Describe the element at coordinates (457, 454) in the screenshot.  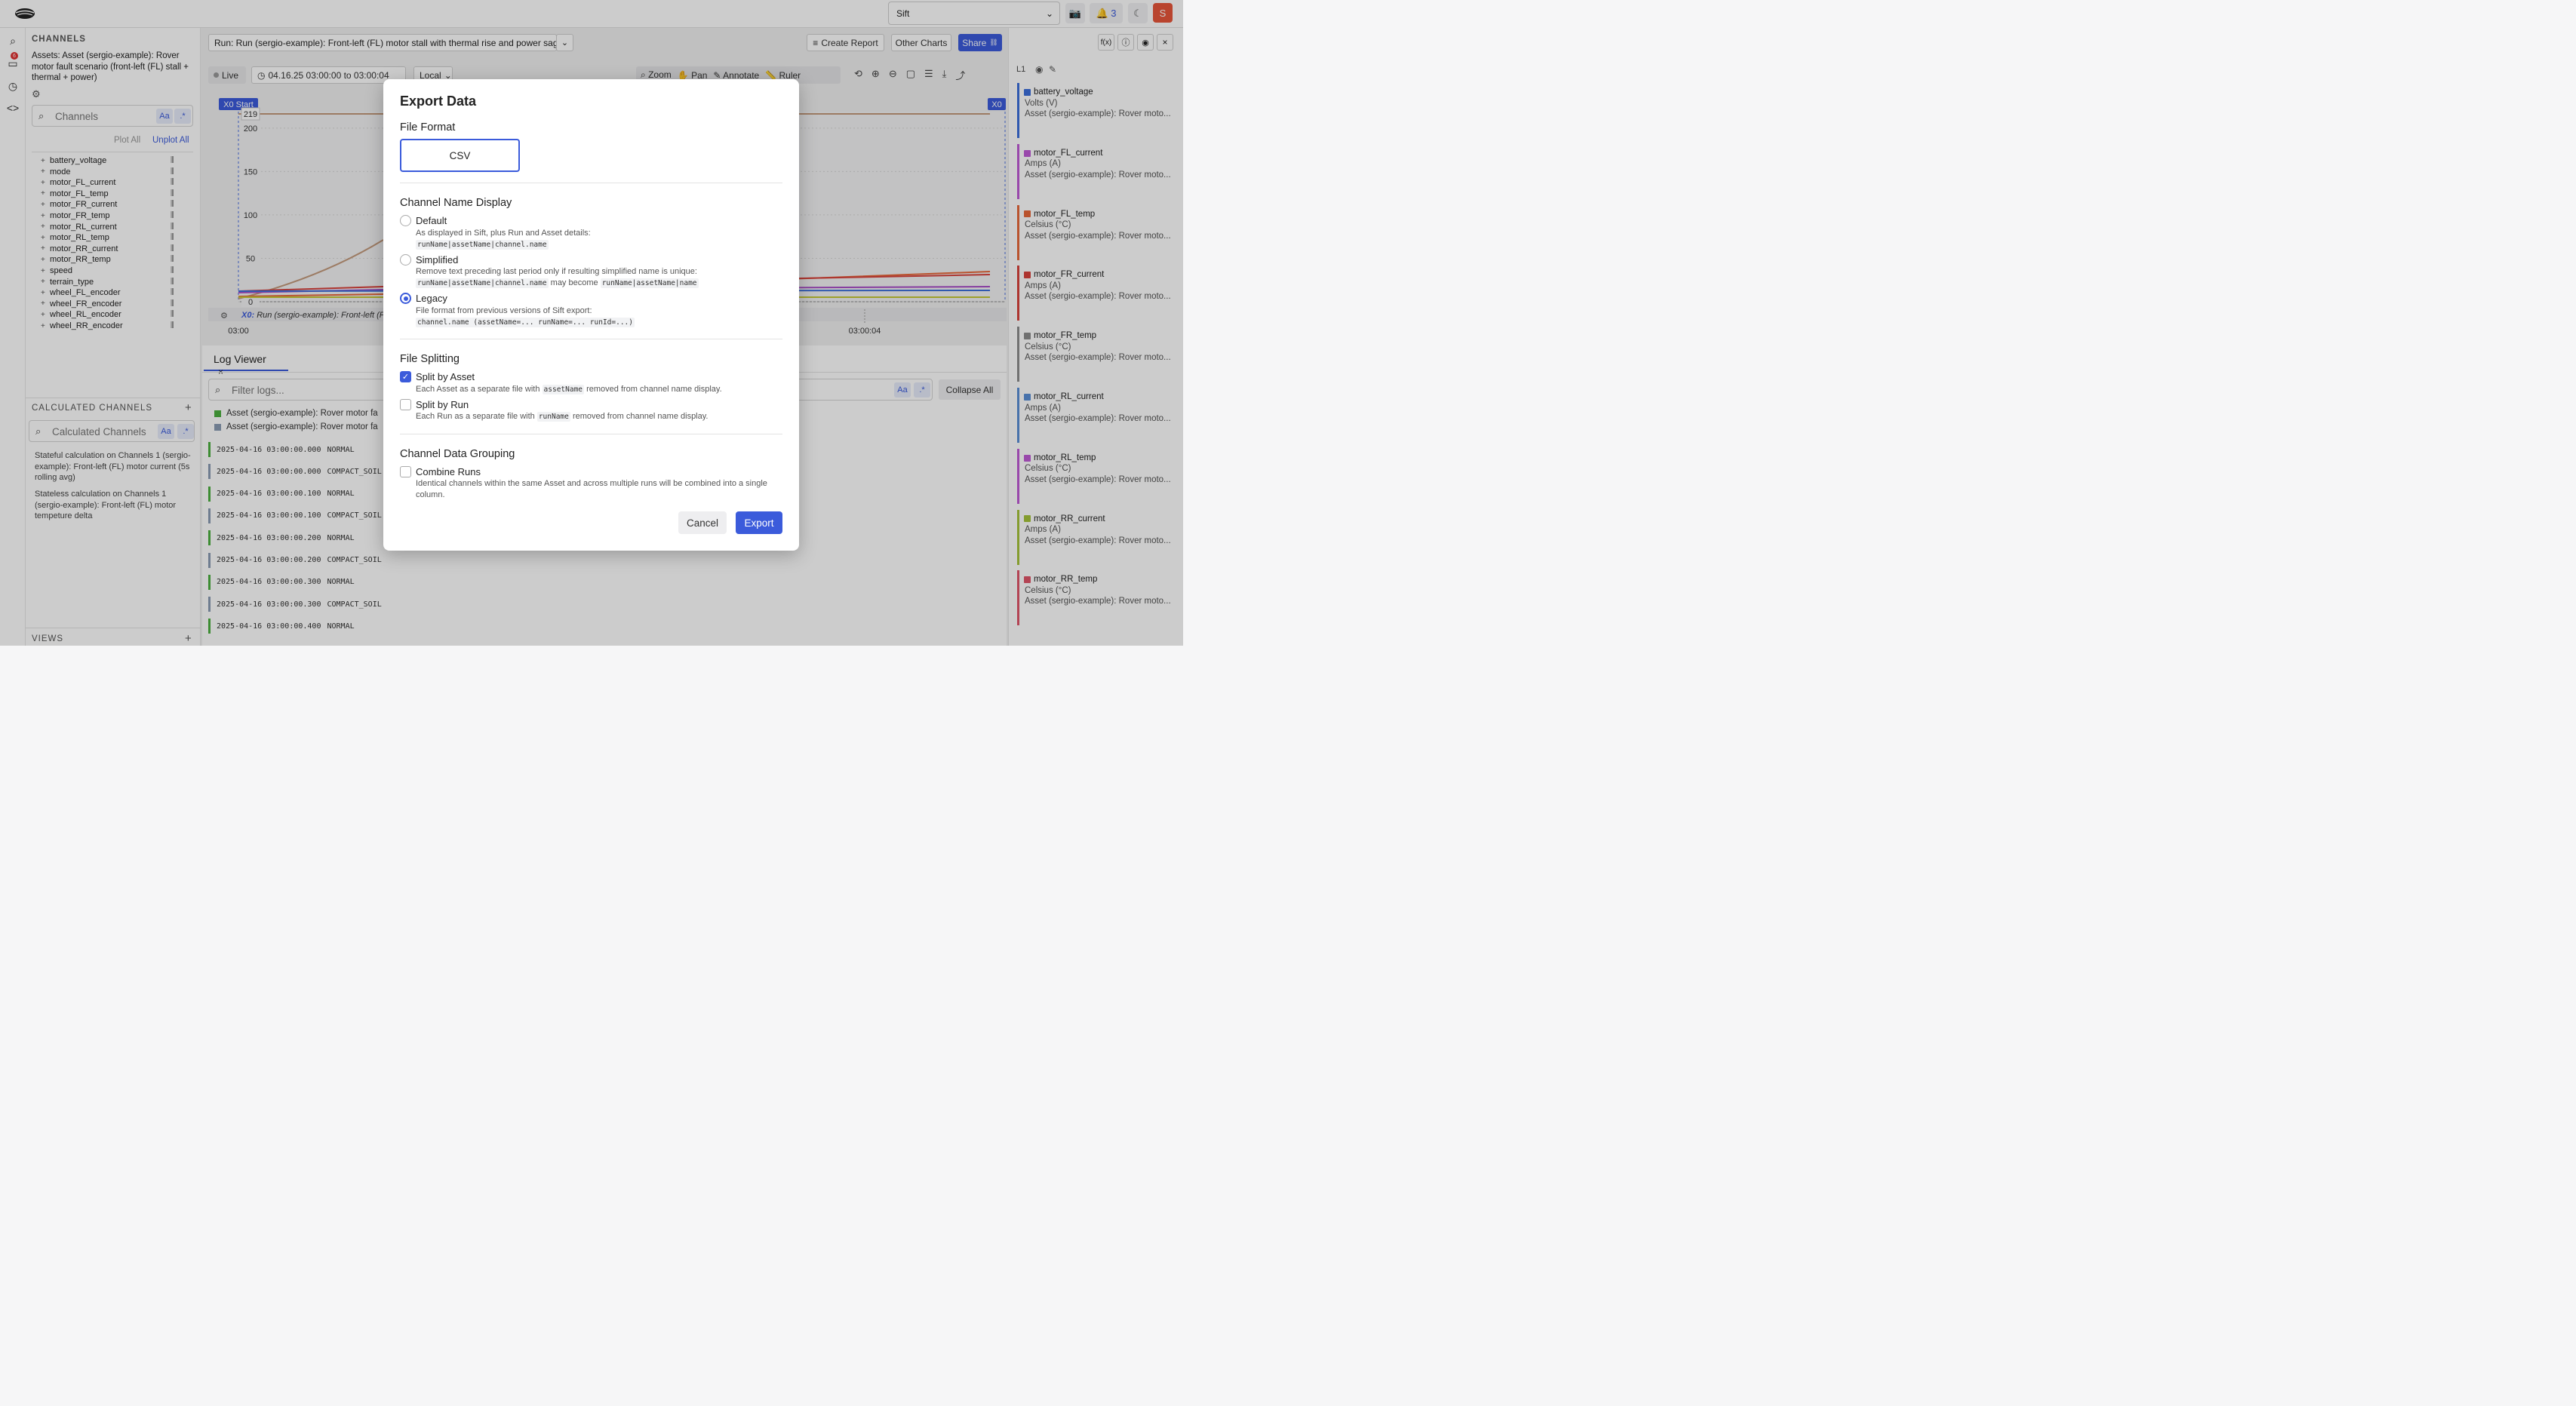
I see `channel-data-grouping-heading: Channel Data Grouping` at that location.